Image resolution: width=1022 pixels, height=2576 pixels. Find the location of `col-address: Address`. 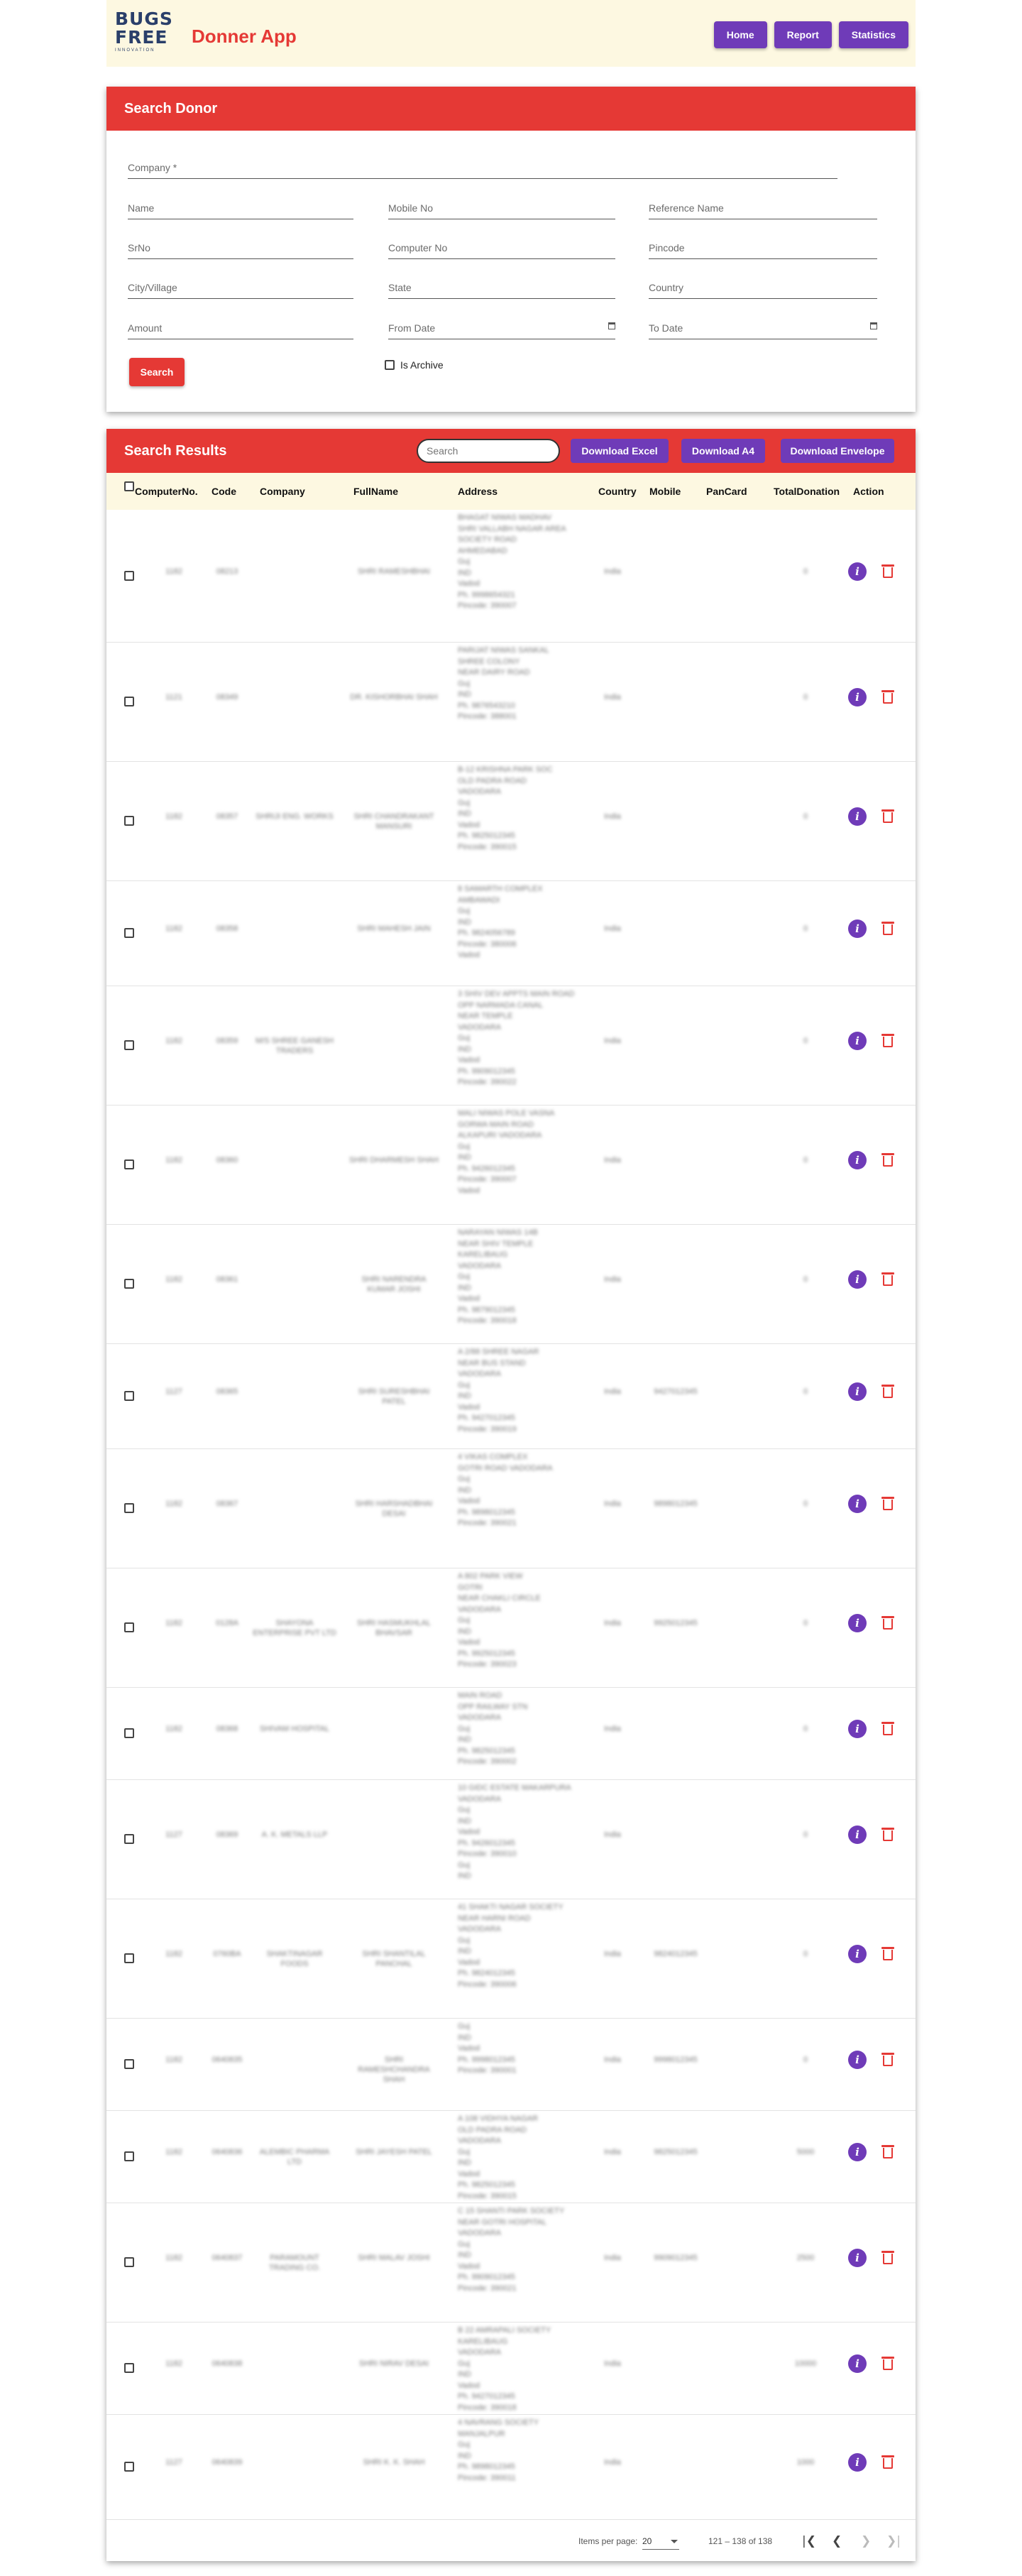

col-address: Address is located at coordinates (478, 491).